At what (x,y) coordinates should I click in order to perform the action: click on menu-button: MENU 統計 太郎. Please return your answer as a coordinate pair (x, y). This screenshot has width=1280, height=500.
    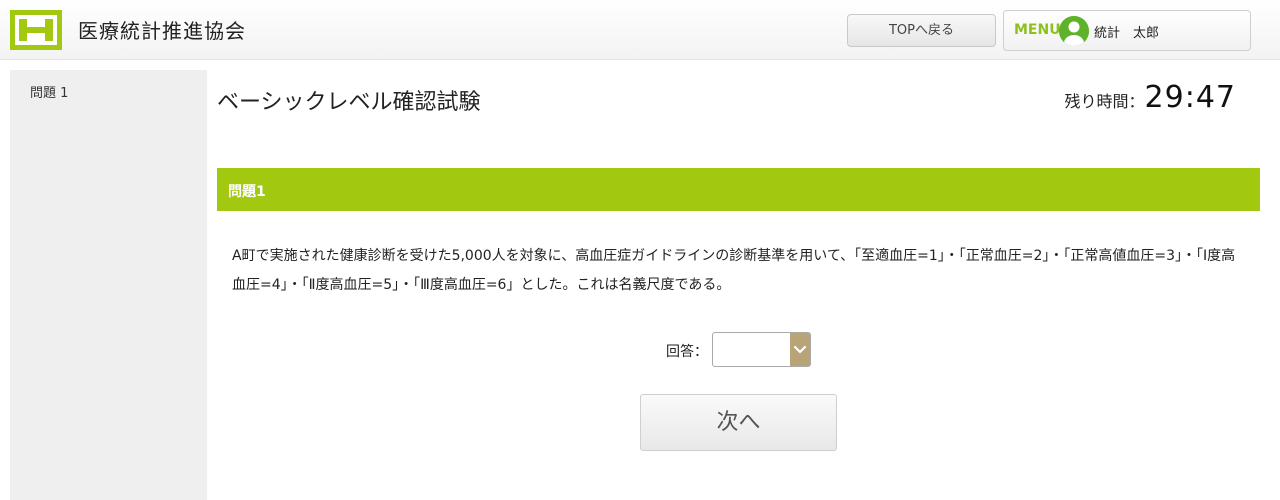
    Looking at the image, I should click on (1127, 30).